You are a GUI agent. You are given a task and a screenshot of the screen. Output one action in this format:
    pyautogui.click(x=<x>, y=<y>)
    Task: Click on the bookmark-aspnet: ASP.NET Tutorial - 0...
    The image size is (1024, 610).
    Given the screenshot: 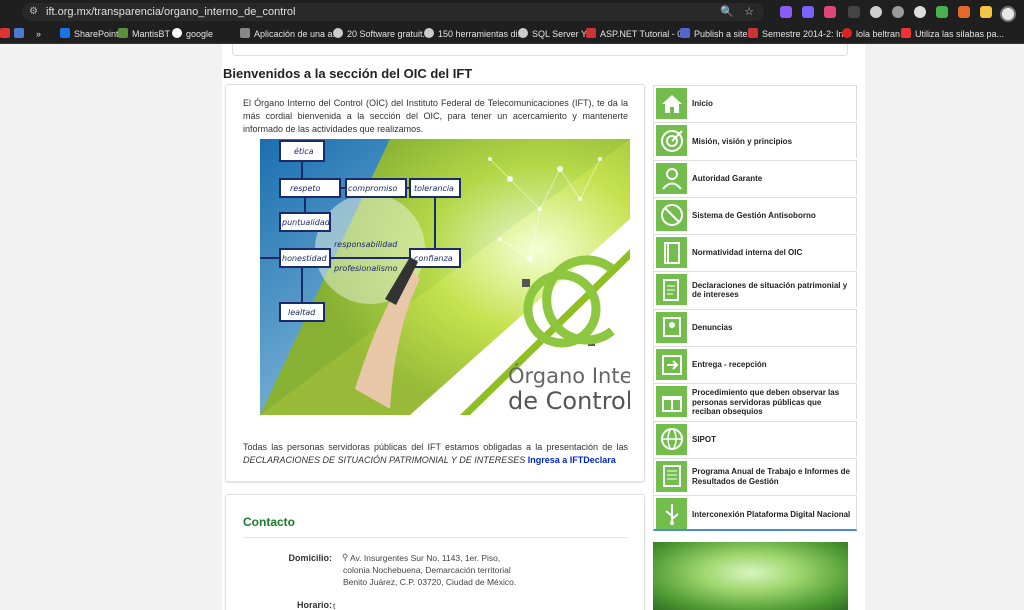 What is the action you would take?
    pyautogui.click(x=638, y=34)
    